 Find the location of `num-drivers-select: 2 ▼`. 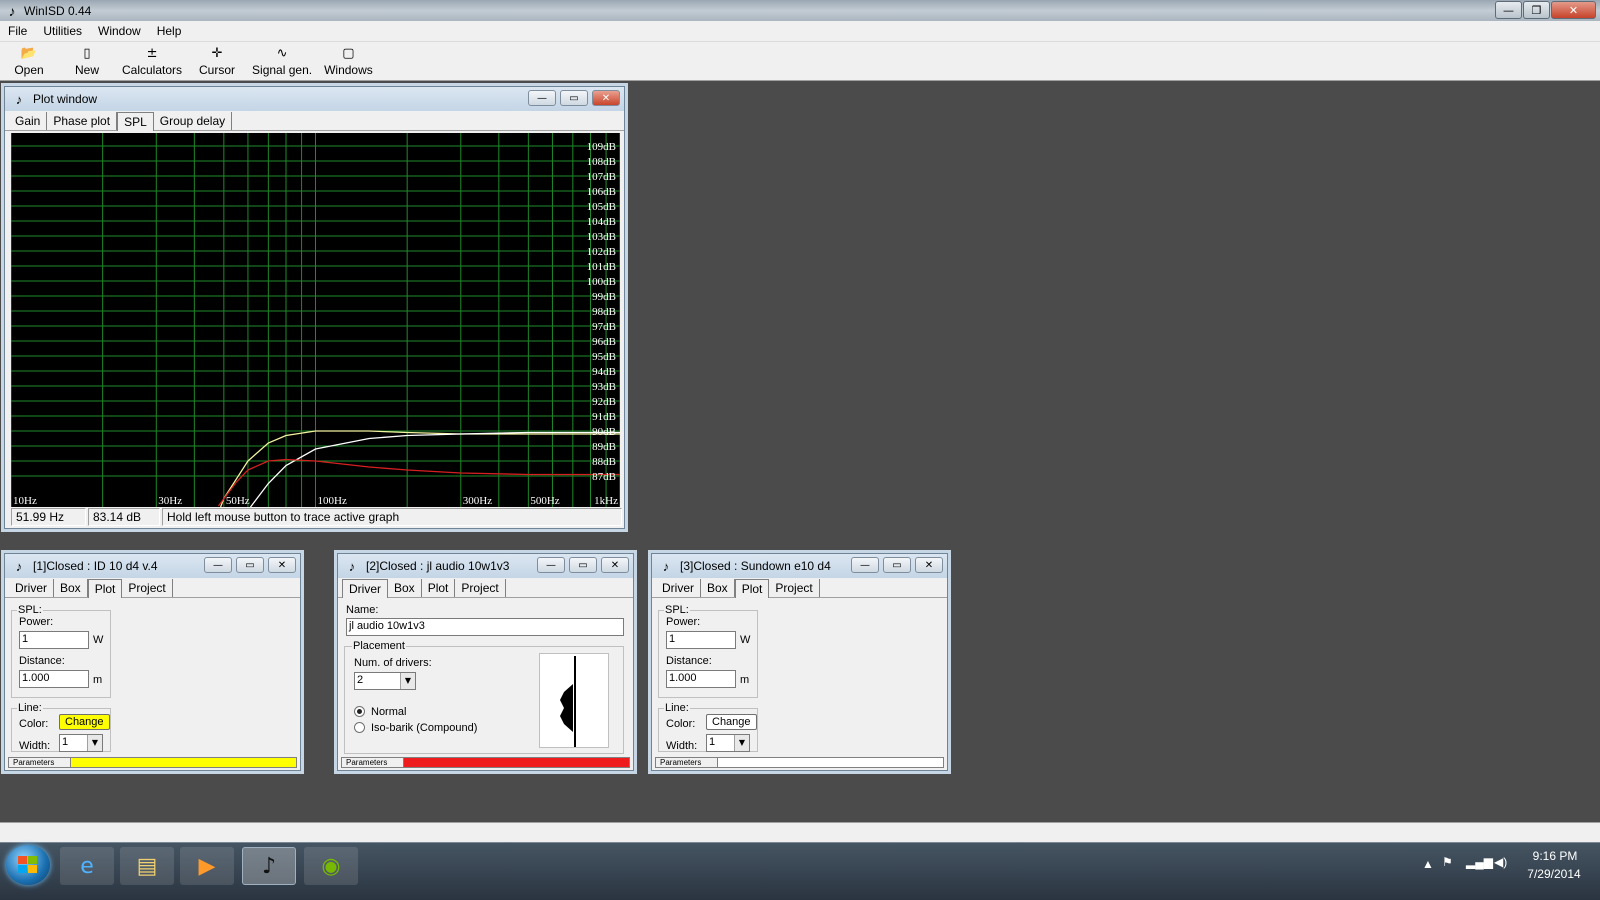

num-drivers-select: 2 ▼ is located at coordinates (385, 681).